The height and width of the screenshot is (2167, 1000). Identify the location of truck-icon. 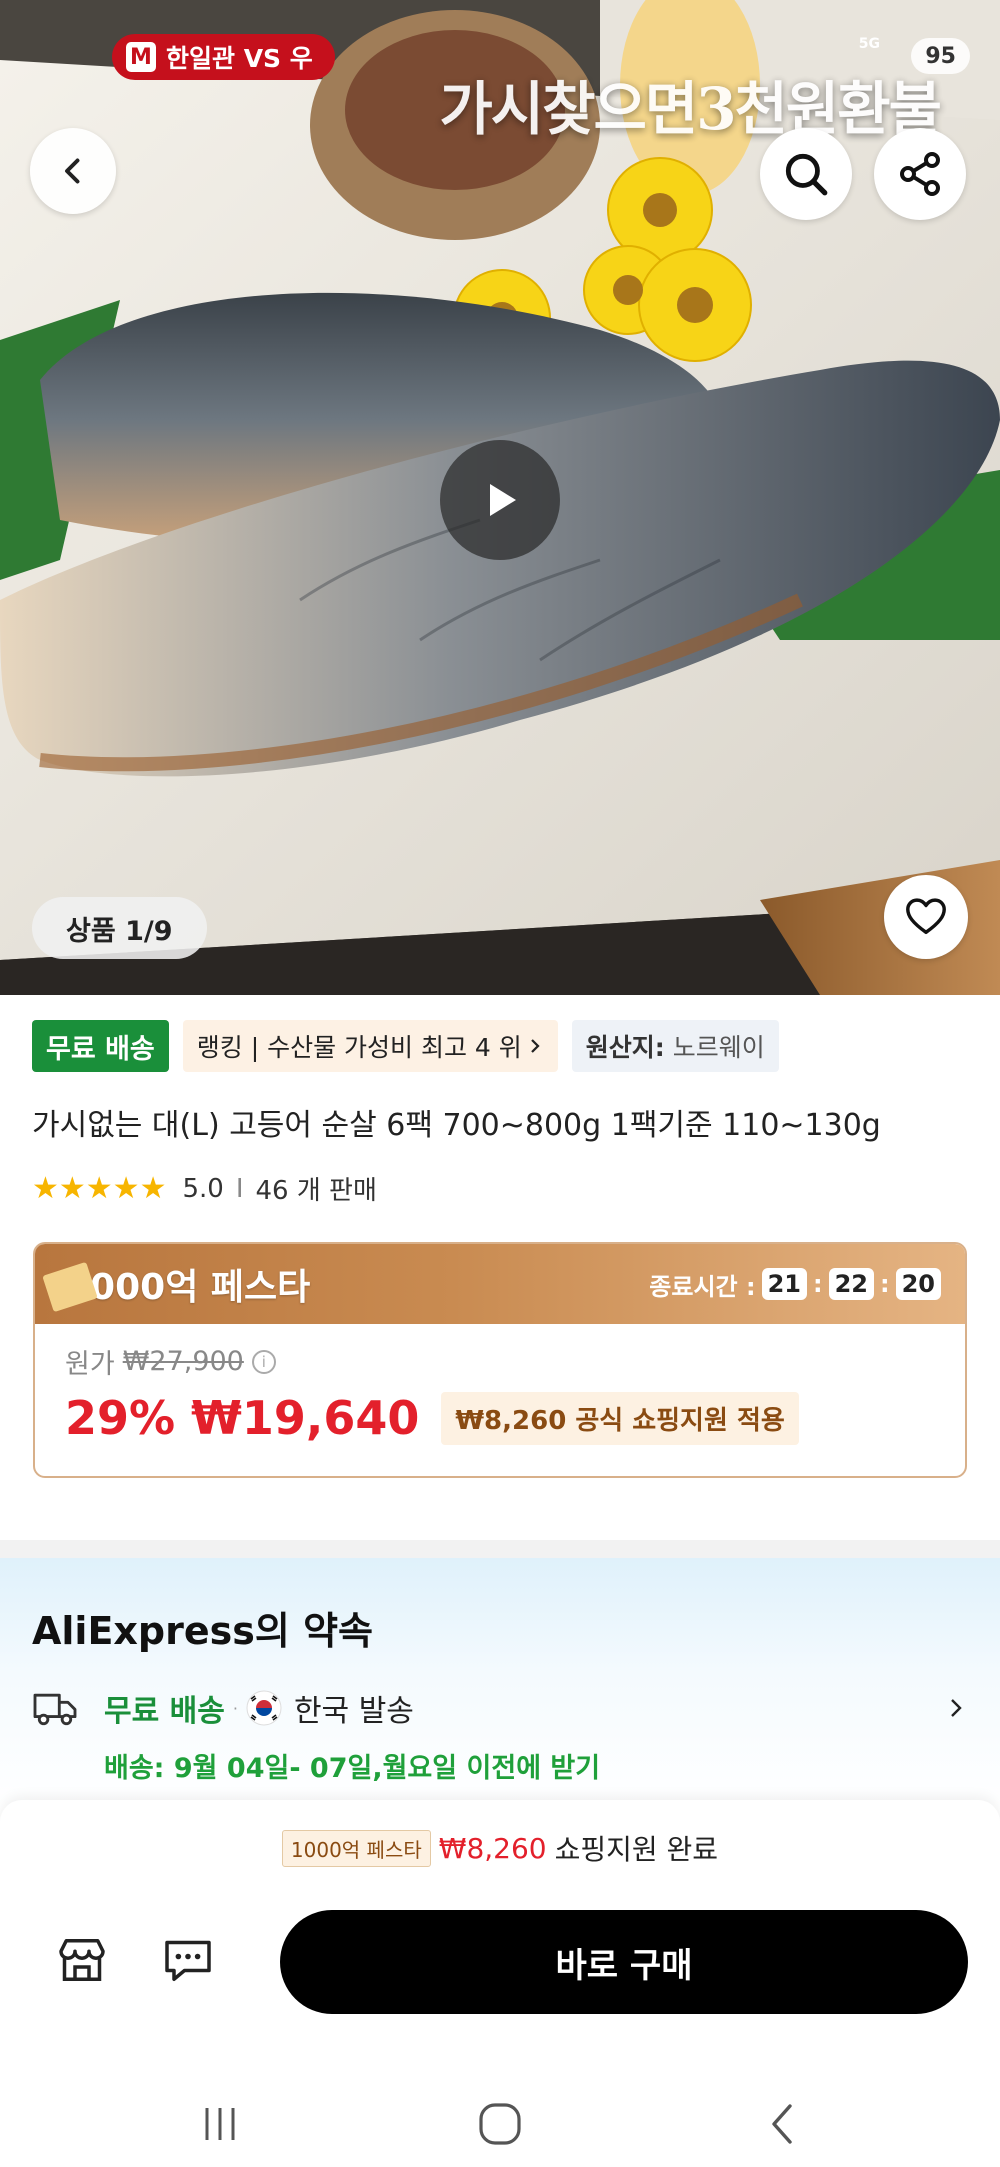
(55, 1709).